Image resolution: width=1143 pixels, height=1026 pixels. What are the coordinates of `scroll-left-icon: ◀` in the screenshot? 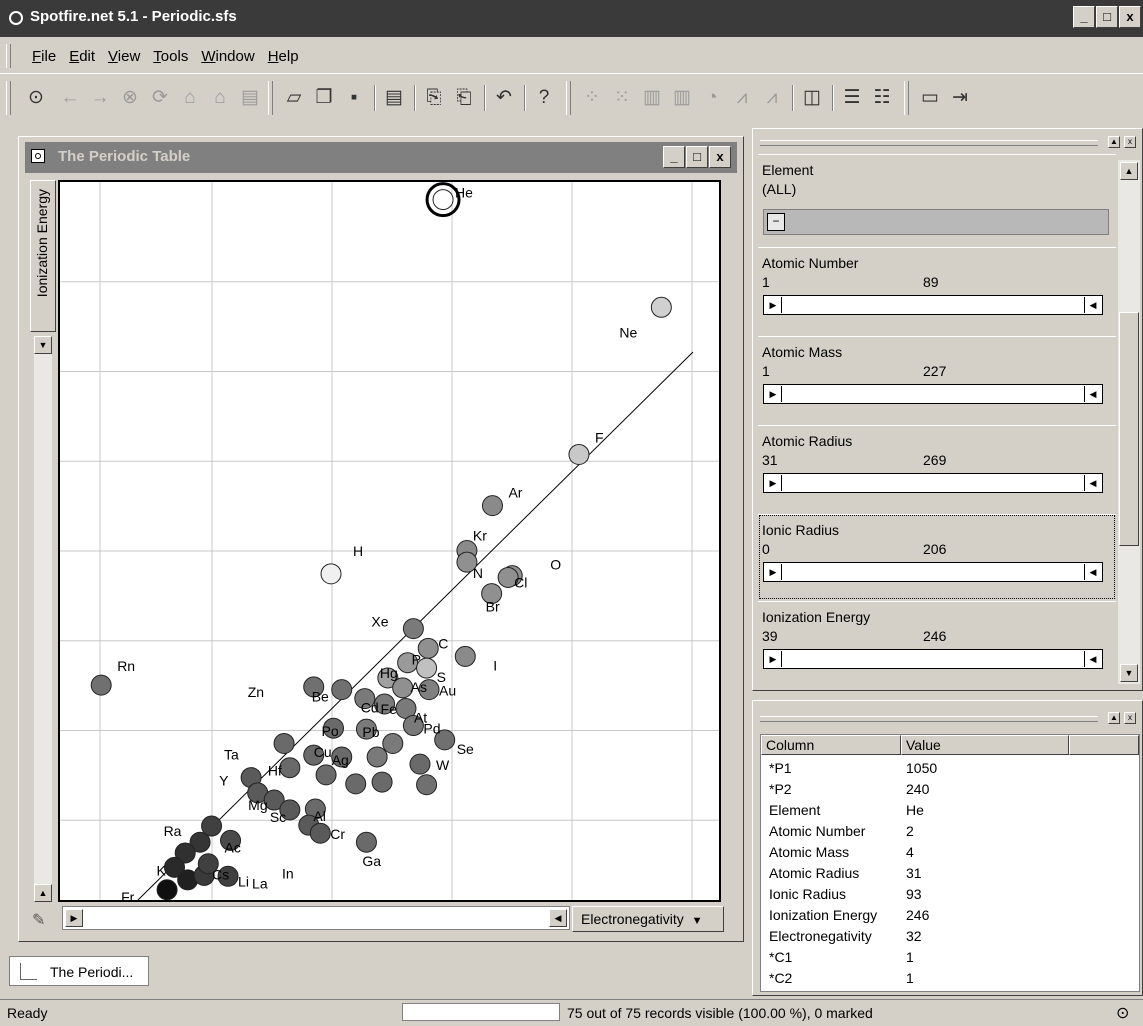 It's located at (558, 918).